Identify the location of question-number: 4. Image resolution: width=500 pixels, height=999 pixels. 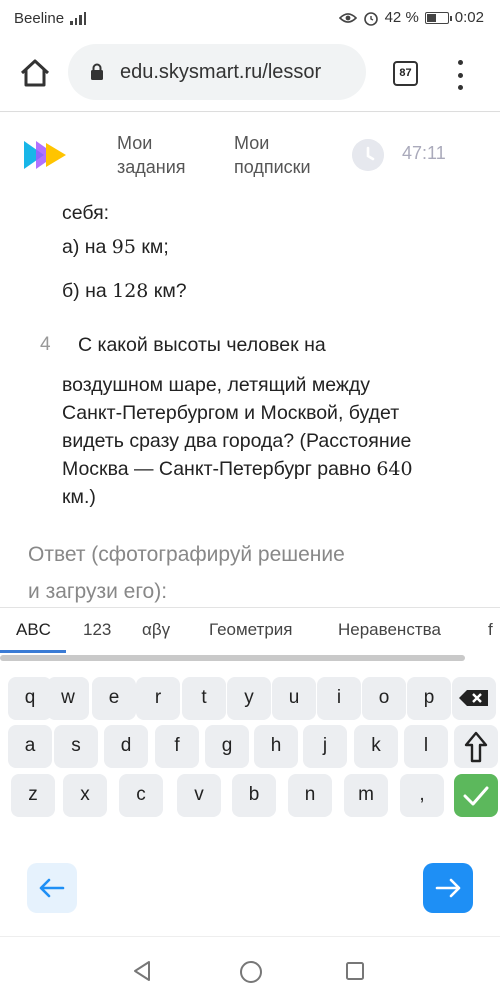
(45, 344).